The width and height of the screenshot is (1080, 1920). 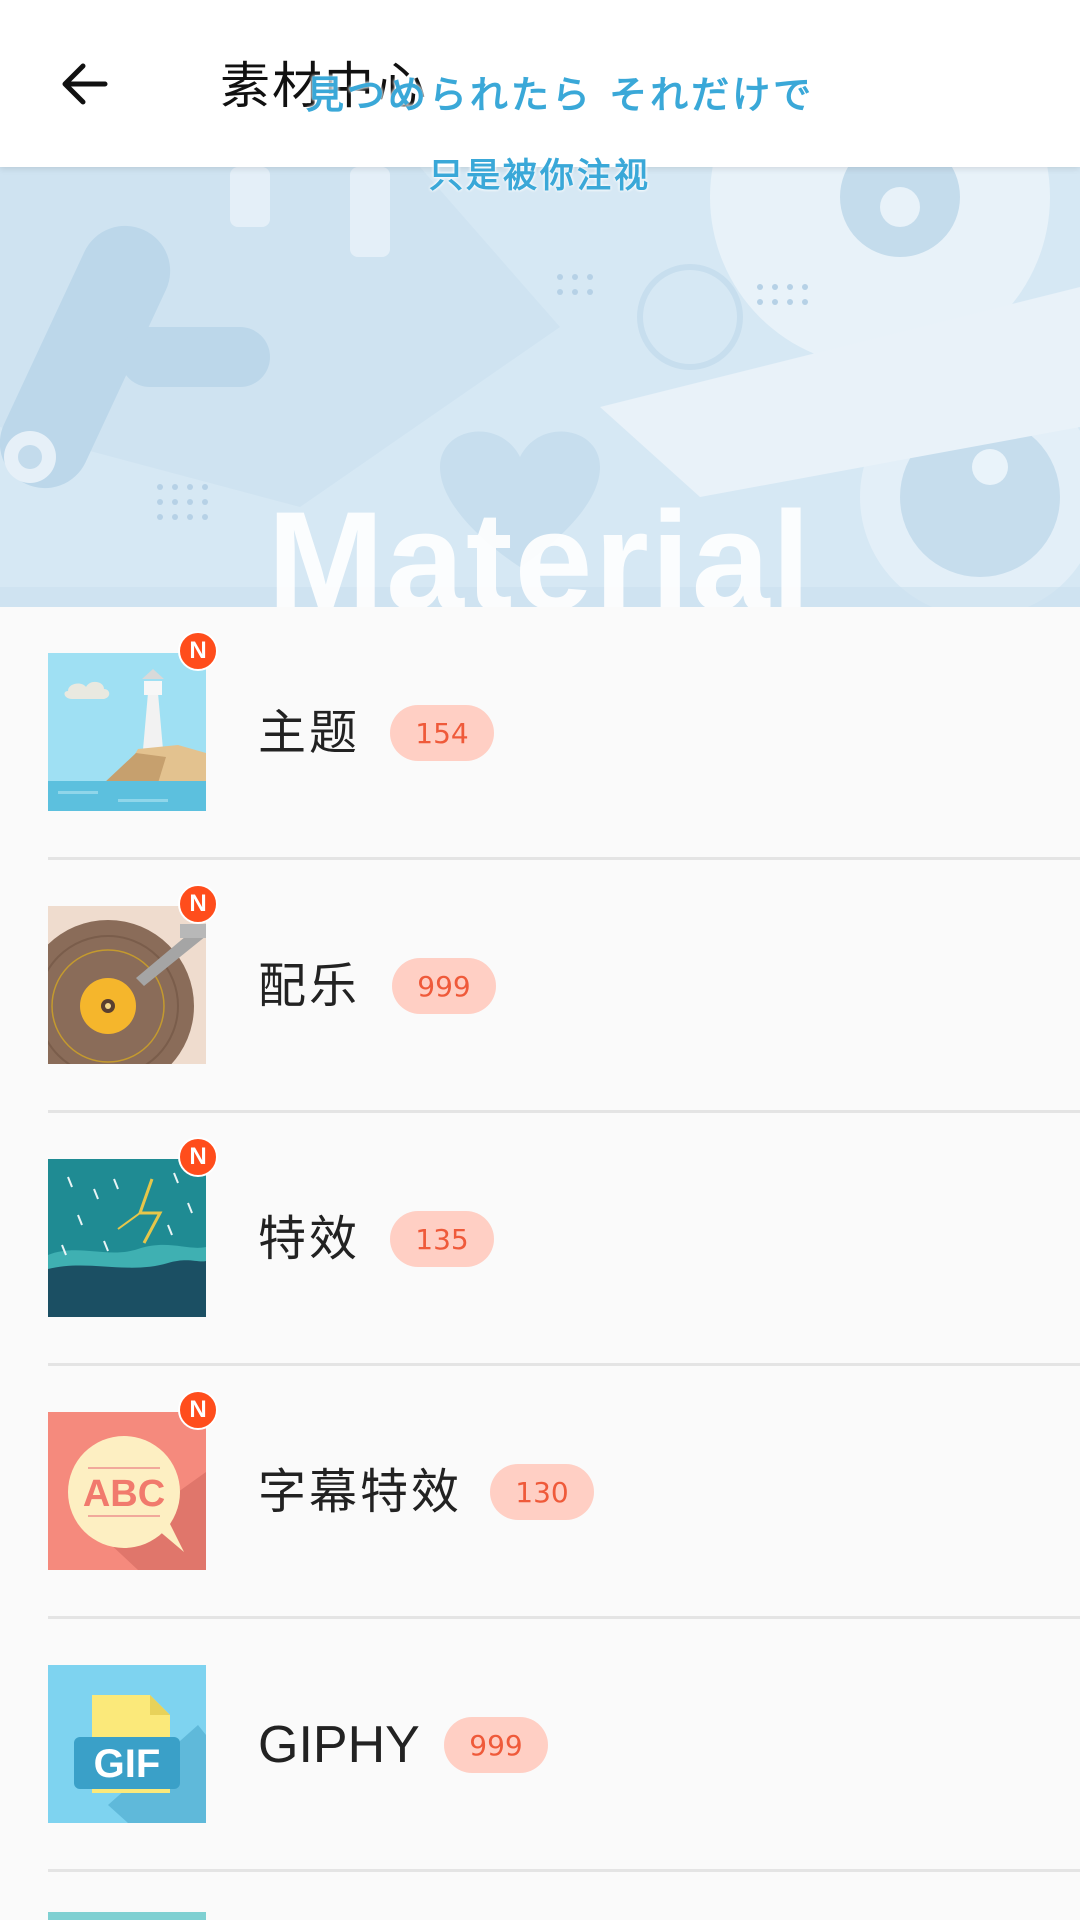 I want to click on lighthouse-icon, so click(x=127, y=732).